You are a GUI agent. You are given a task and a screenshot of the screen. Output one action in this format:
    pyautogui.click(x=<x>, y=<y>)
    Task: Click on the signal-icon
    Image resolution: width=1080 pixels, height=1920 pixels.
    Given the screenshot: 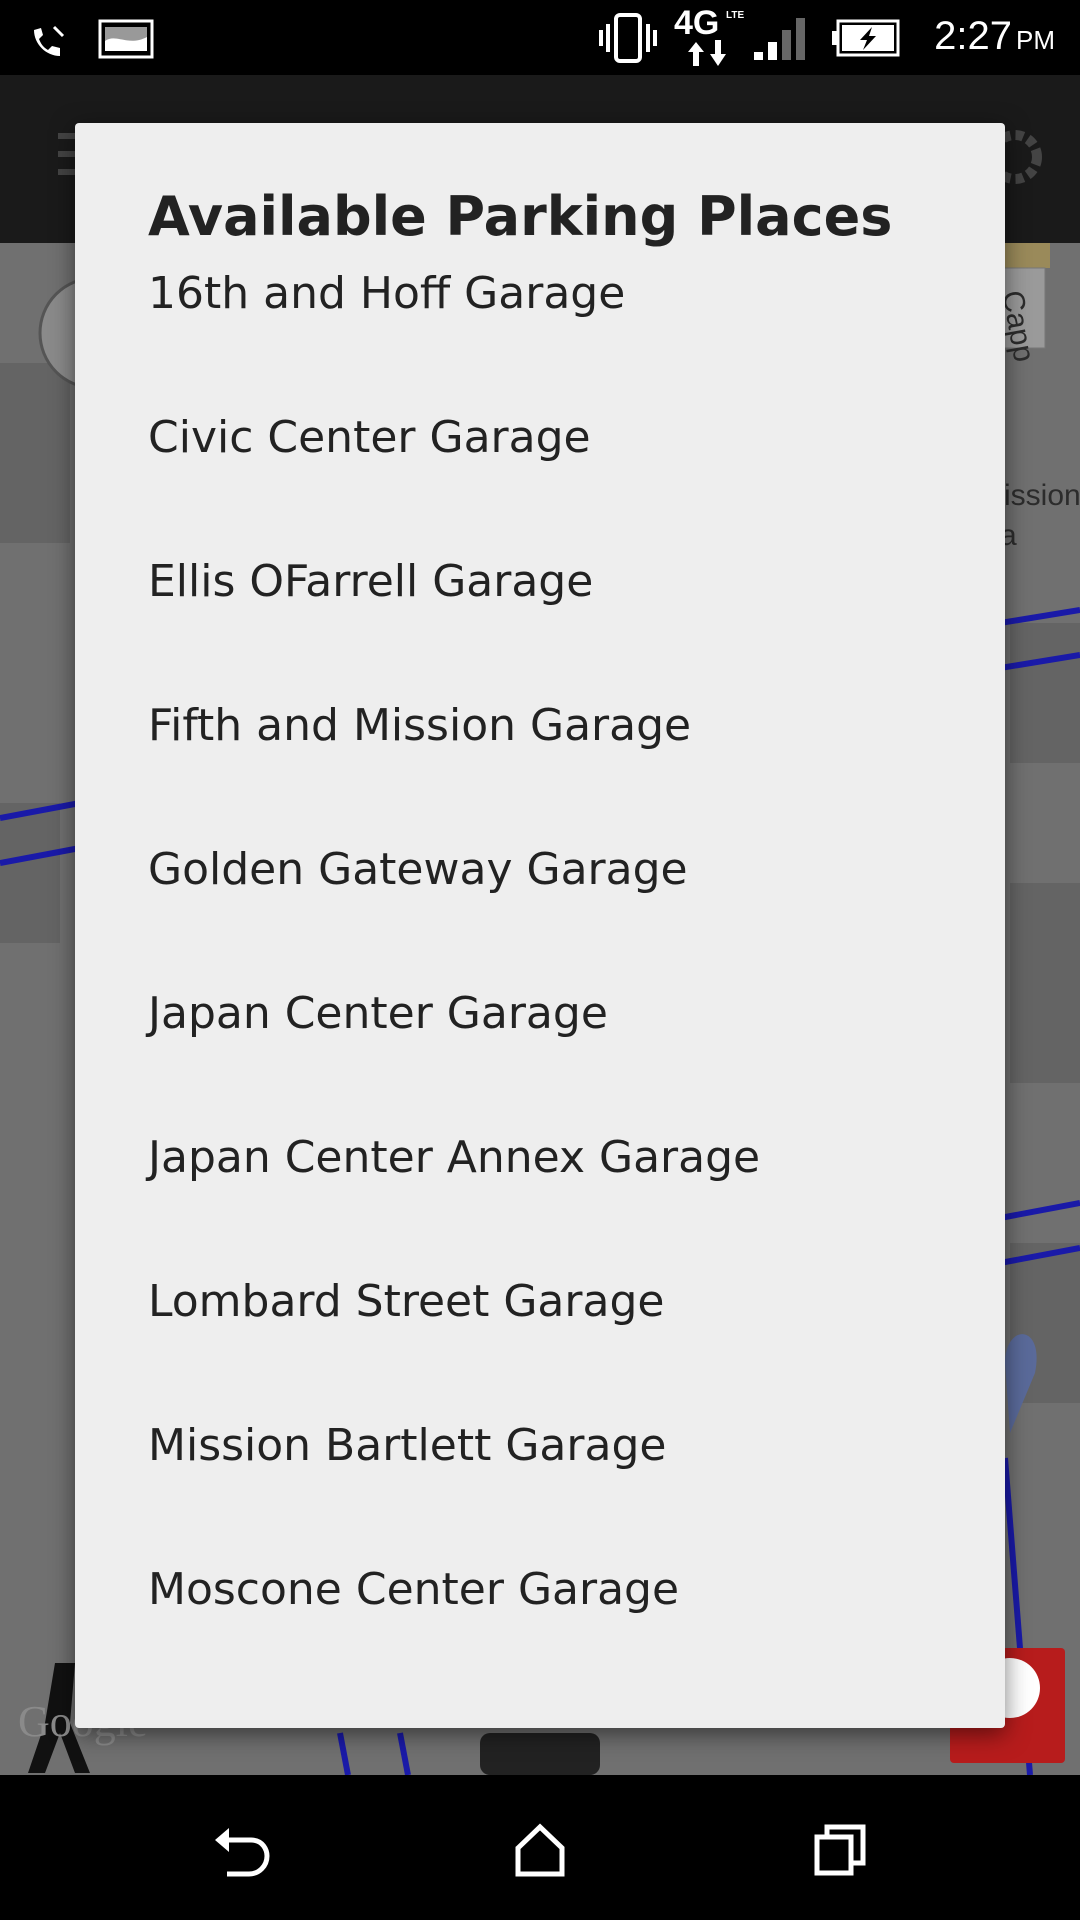 What is the action you would take?
    pyautogui.click(x=779, y=39)
    